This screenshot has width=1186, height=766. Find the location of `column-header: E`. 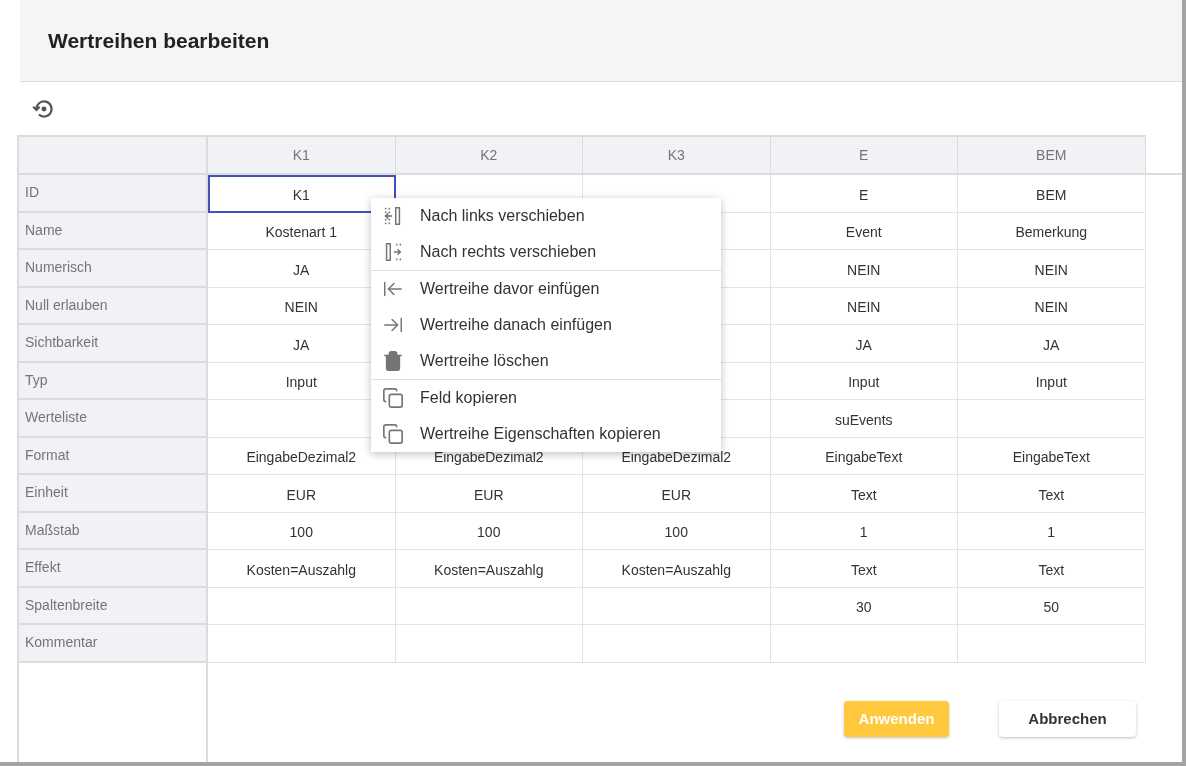

column-header: E is located at coordinates (864, 155).